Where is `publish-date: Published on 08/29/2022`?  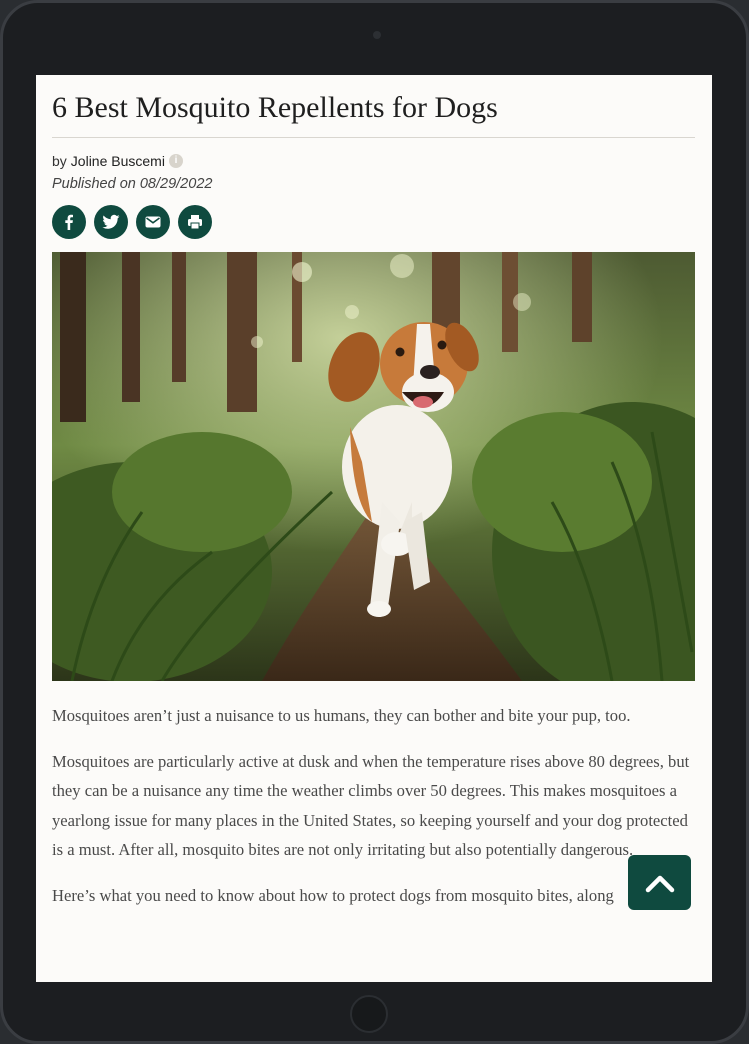
publish-date: Published on 08/29/2022 is located at coordinates (132, 184).